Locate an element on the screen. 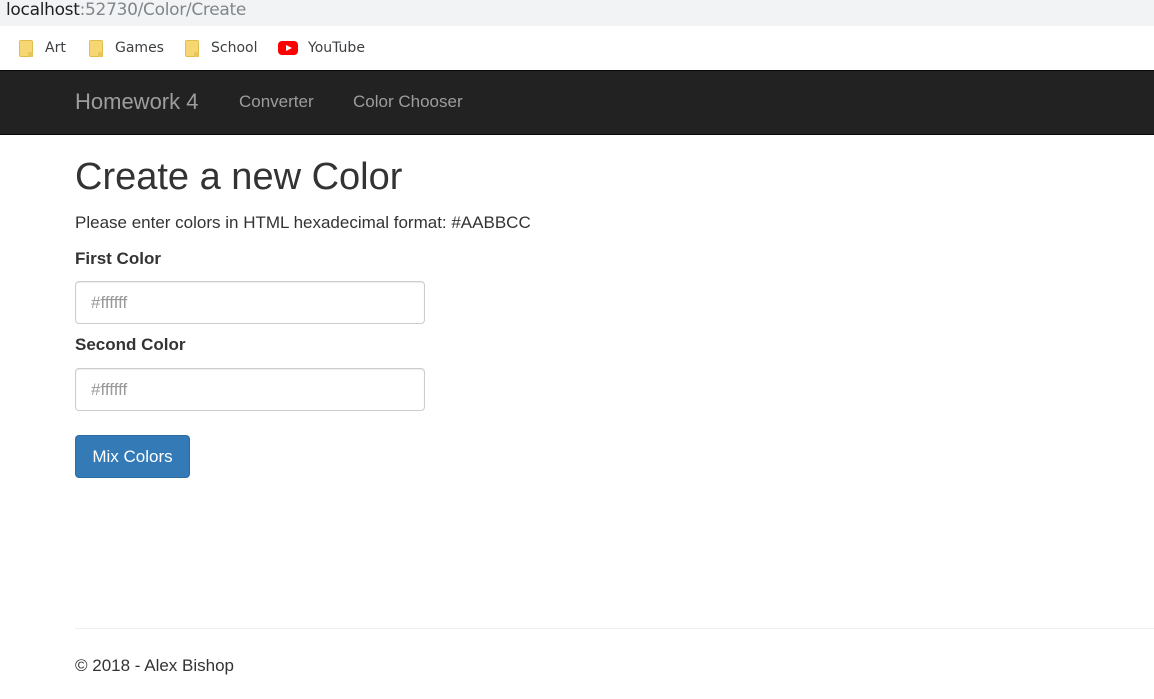  address-bar: localhost:52730/Color/Create is located at coordinates (577, 13).